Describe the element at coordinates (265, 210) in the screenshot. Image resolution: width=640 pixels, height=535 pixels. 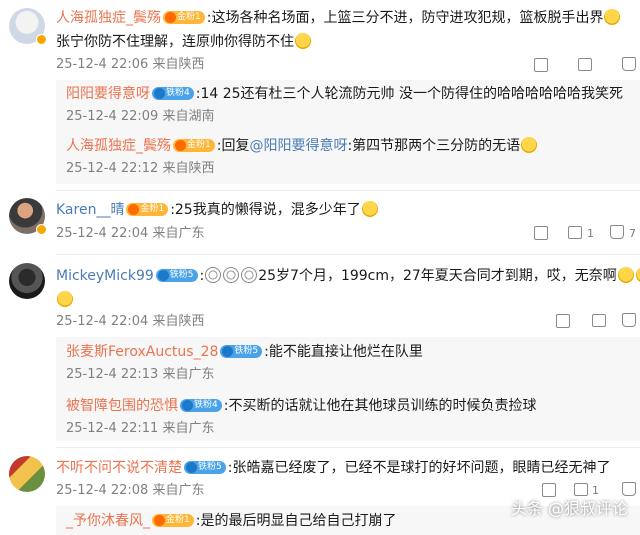
I see `comment-text: :25我真的懒得说，混多少年了` at that location.